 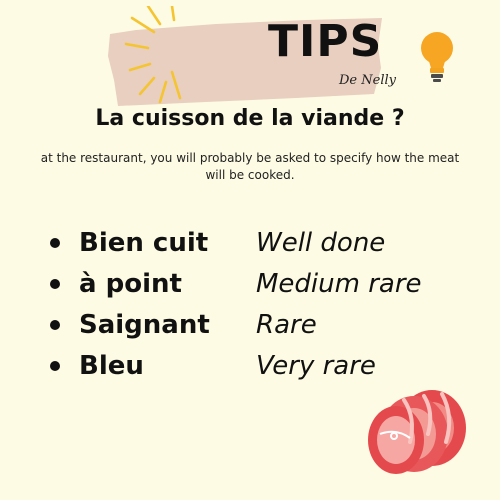 What do you see at coordinates (321, 242) in the screenshot?
I see `english-translation: Well done` at bounding box center [321, 242].